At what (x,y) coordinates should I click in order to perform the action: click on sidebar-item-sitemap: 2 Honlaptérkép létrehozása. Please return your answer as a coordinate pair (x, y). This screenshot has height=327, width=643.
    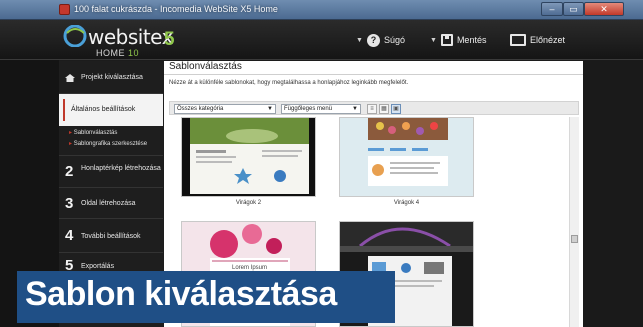
    Looking at the image, I should click on (111, 172).